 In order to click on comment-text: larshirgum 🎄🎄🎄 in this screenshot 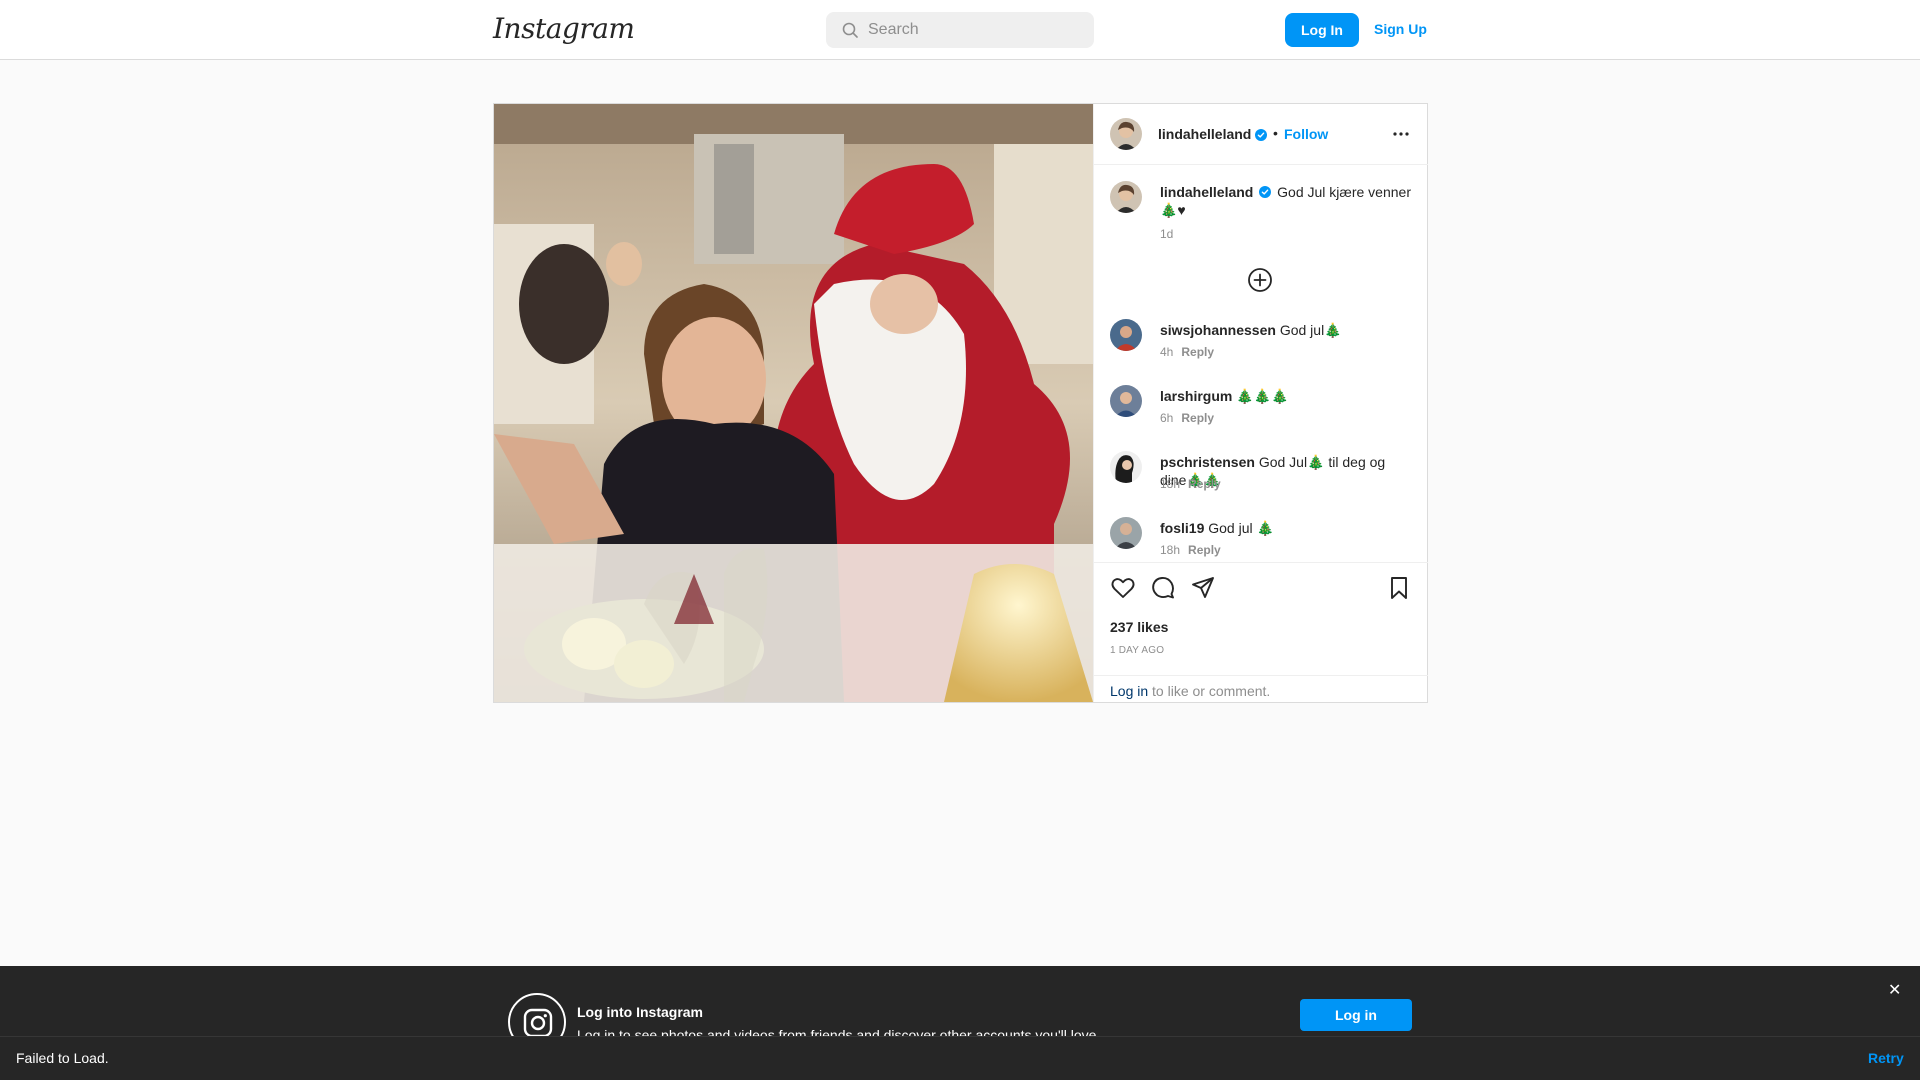, I will do `click(1287, 396)`.